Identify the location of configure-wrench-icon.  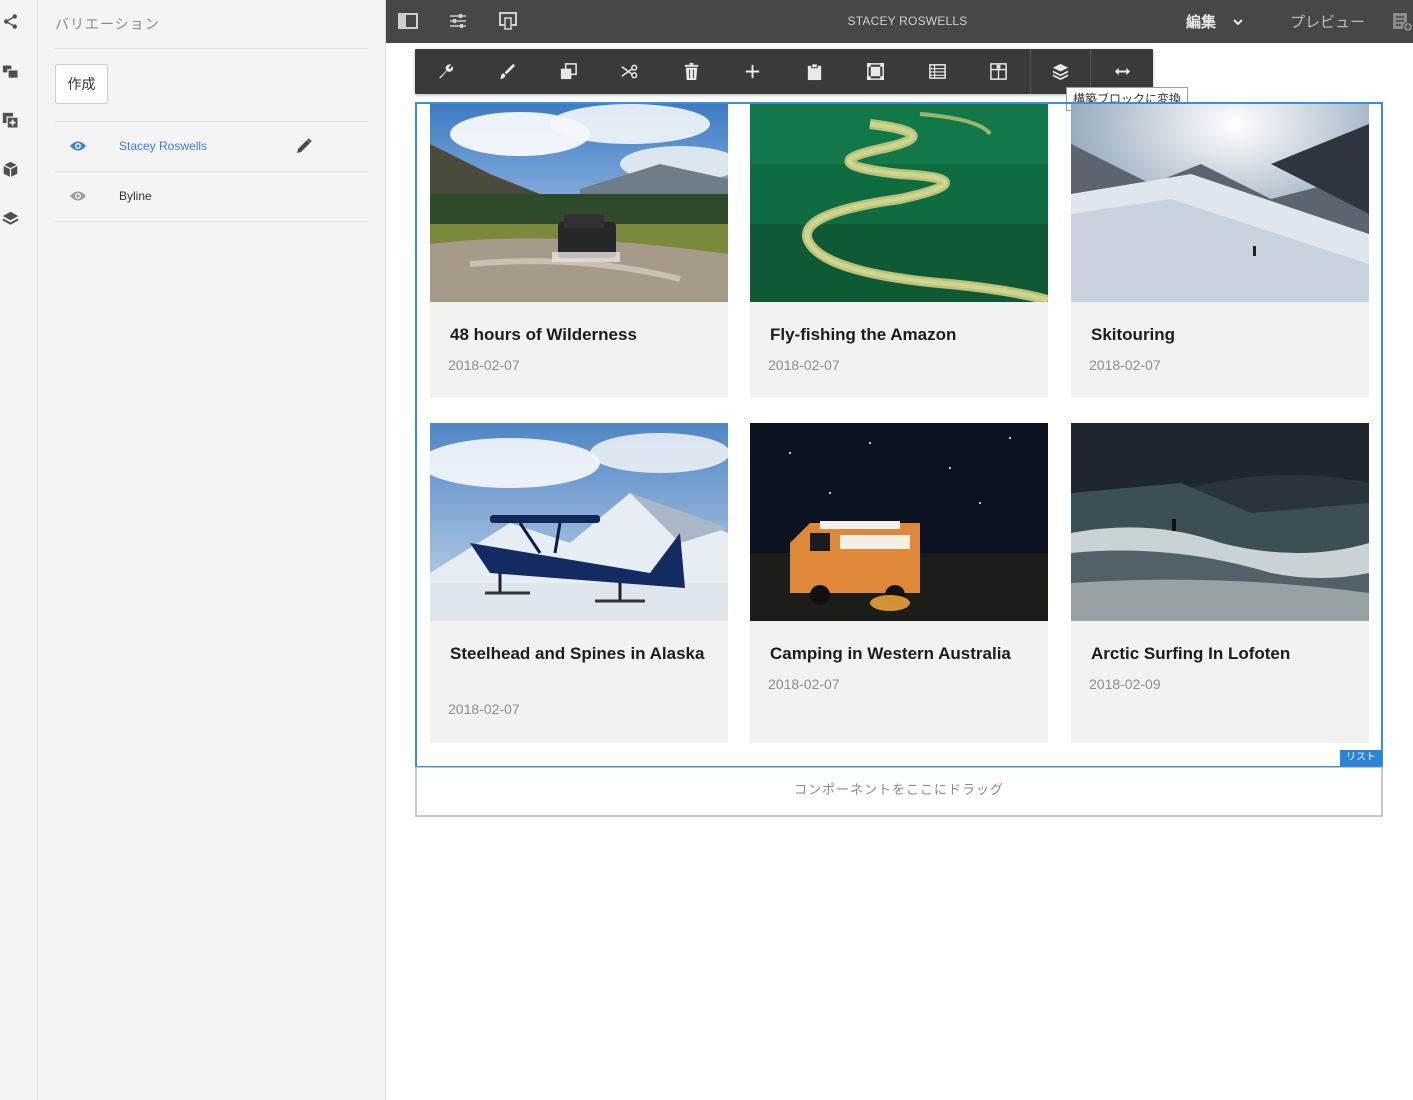
(445, 71).